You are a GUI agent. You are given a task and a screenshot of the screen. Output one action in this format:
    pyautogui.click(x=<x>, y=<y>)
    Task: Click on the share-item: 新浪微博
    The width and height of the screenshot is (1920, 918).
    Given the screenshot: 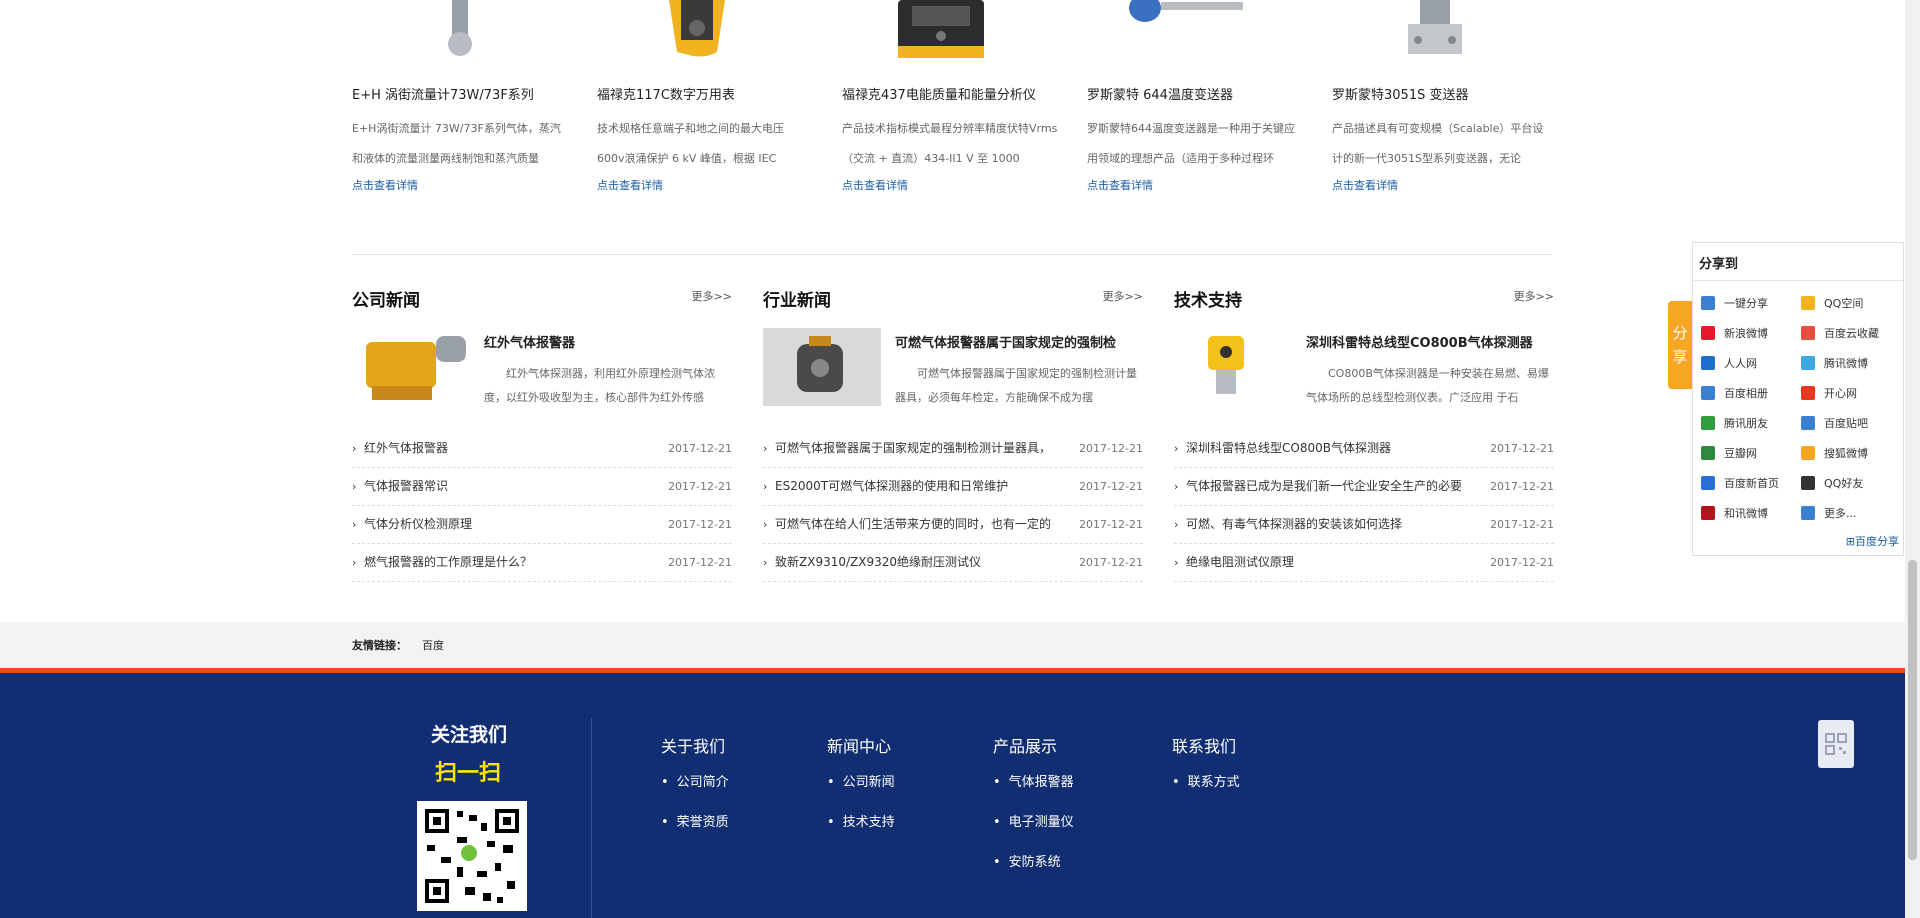 What is the action you would take?
    pyautogui.click(x=1734, y=333)
    